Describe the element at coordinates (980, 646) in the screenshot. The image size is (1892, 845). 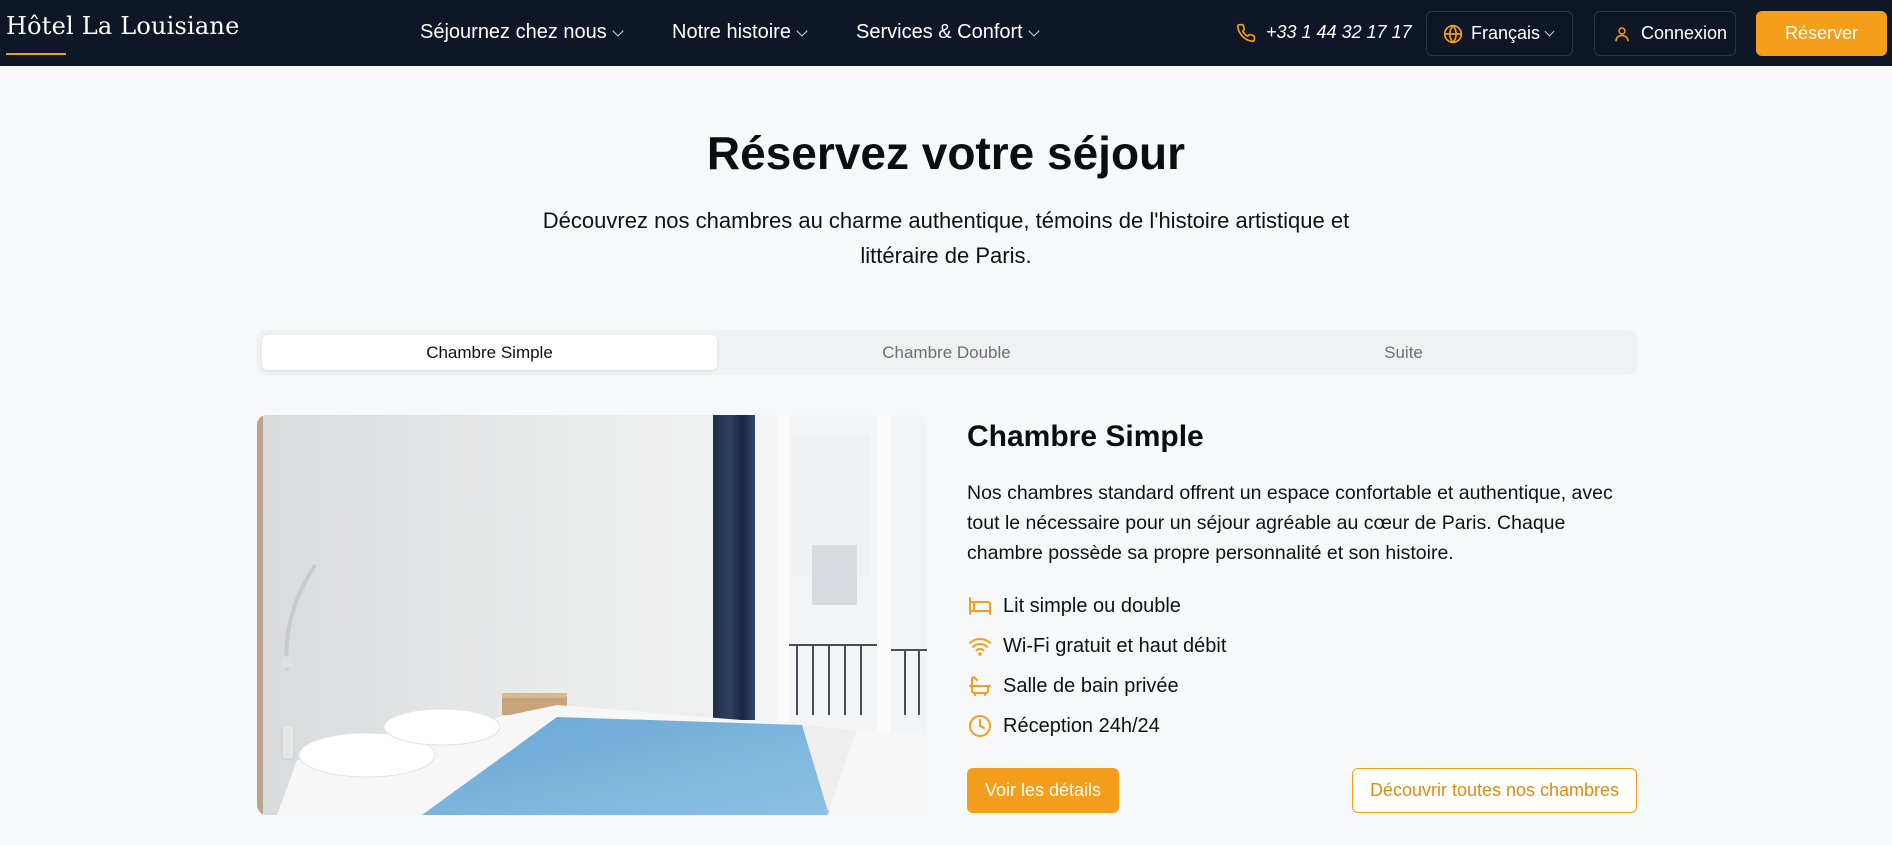
I see `wifi-icon` at that location.